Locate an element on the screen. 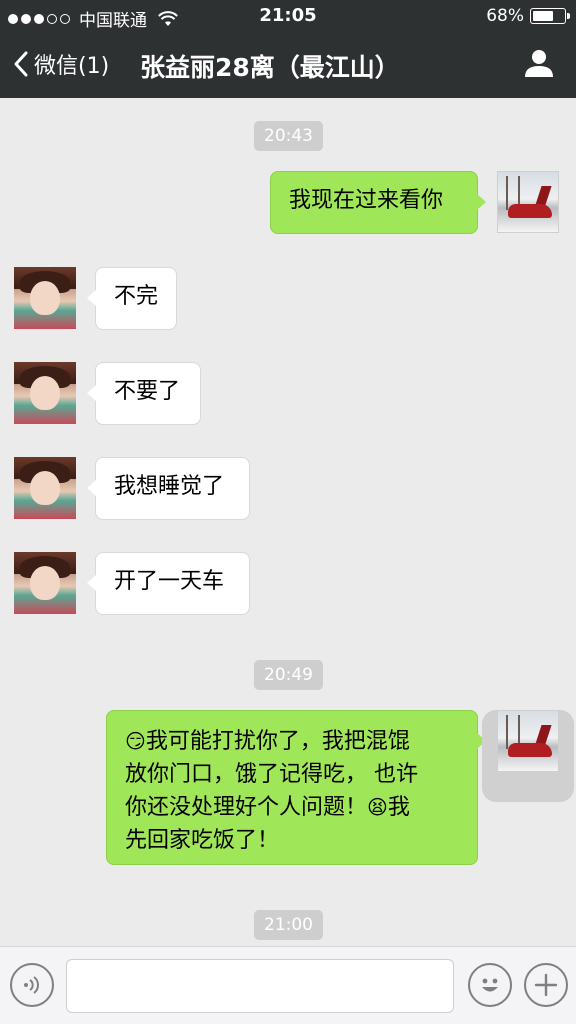 This screenshot has width=576, height=1024. chat-title: 张益丽28离（最江山） is located at coordinates (270, 67).